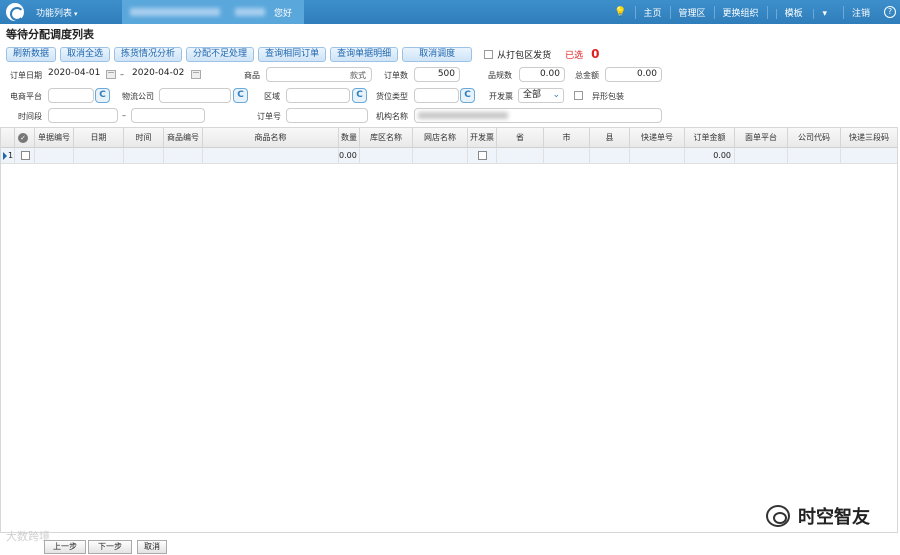 This screenshot has height=555, width=900. I want to click on page-title: 等待分配调度列表, so click(50, 34).